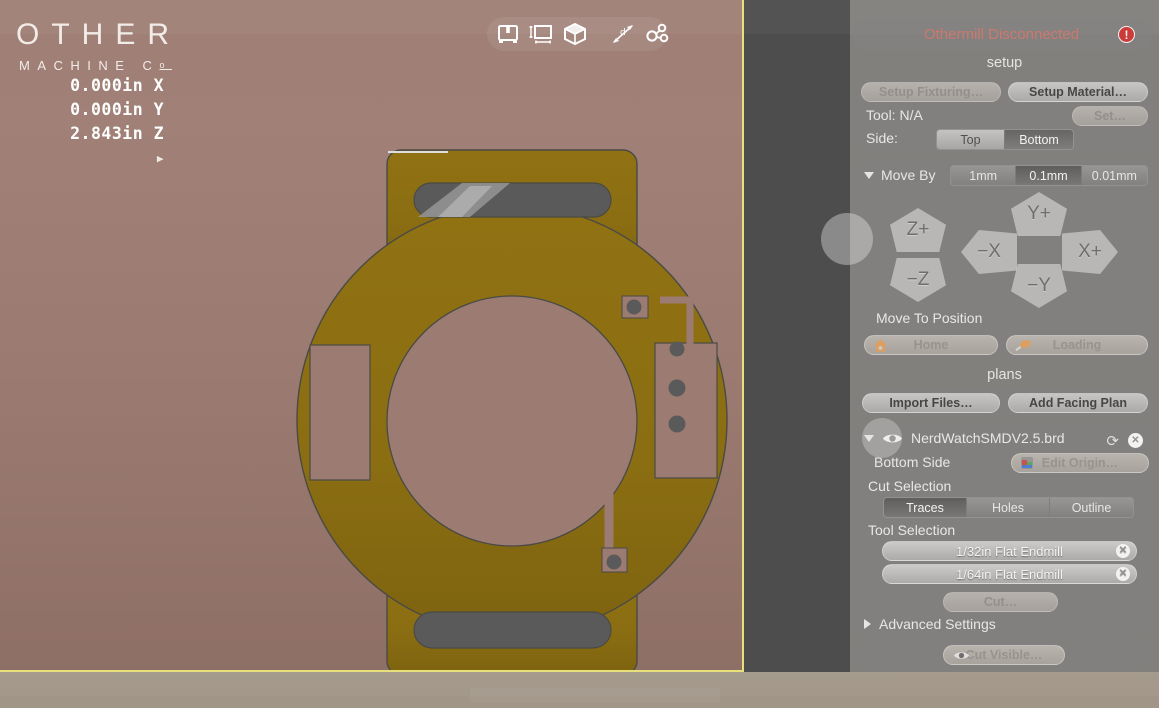  Describe the element at coordinates (971, 139) in the screenshot. I see `side-option-top: Top` at that location.